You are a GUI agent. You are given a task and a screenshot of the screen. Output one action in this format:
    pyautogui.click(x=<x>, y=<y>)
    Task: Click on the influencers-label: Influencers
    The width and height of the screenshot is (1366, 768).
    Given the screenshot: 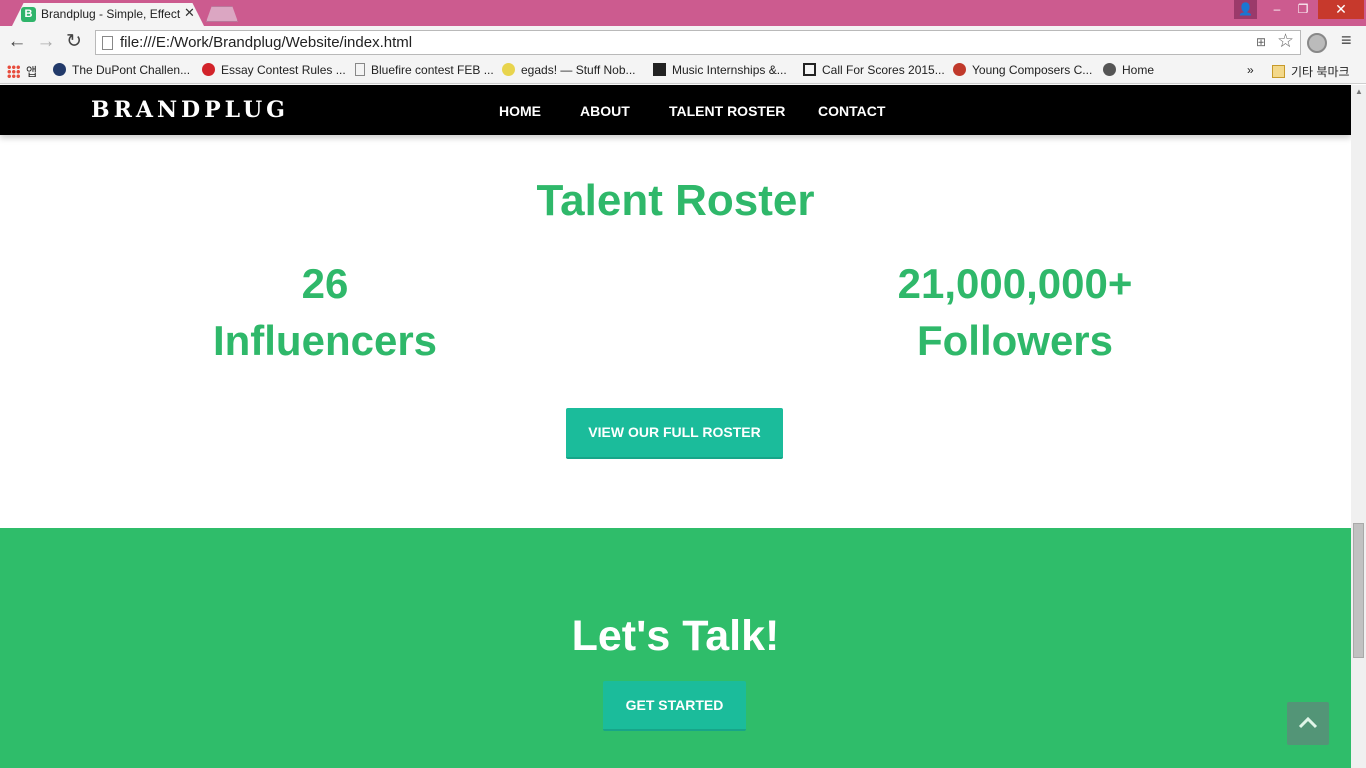 What is the action you would take?
    pyautogui.click(x=325, y=340)
    